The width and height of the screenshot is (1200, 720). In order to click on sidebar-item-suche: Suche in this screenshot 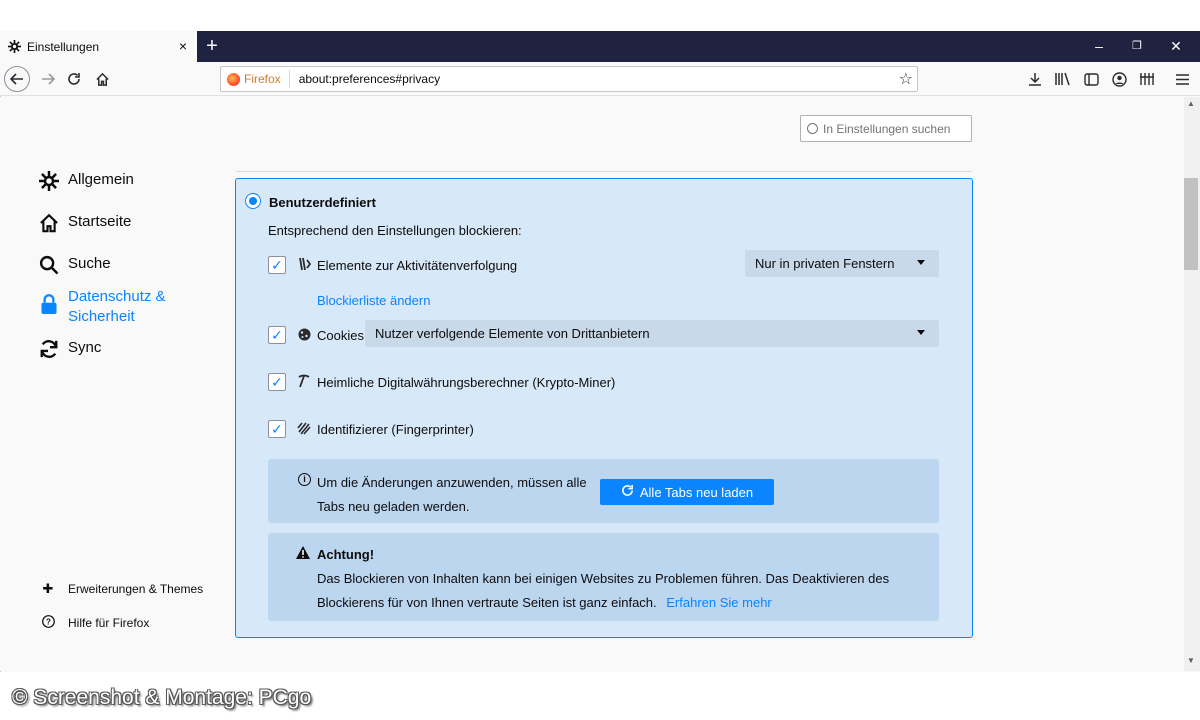, I will do `click(74, 265)`.